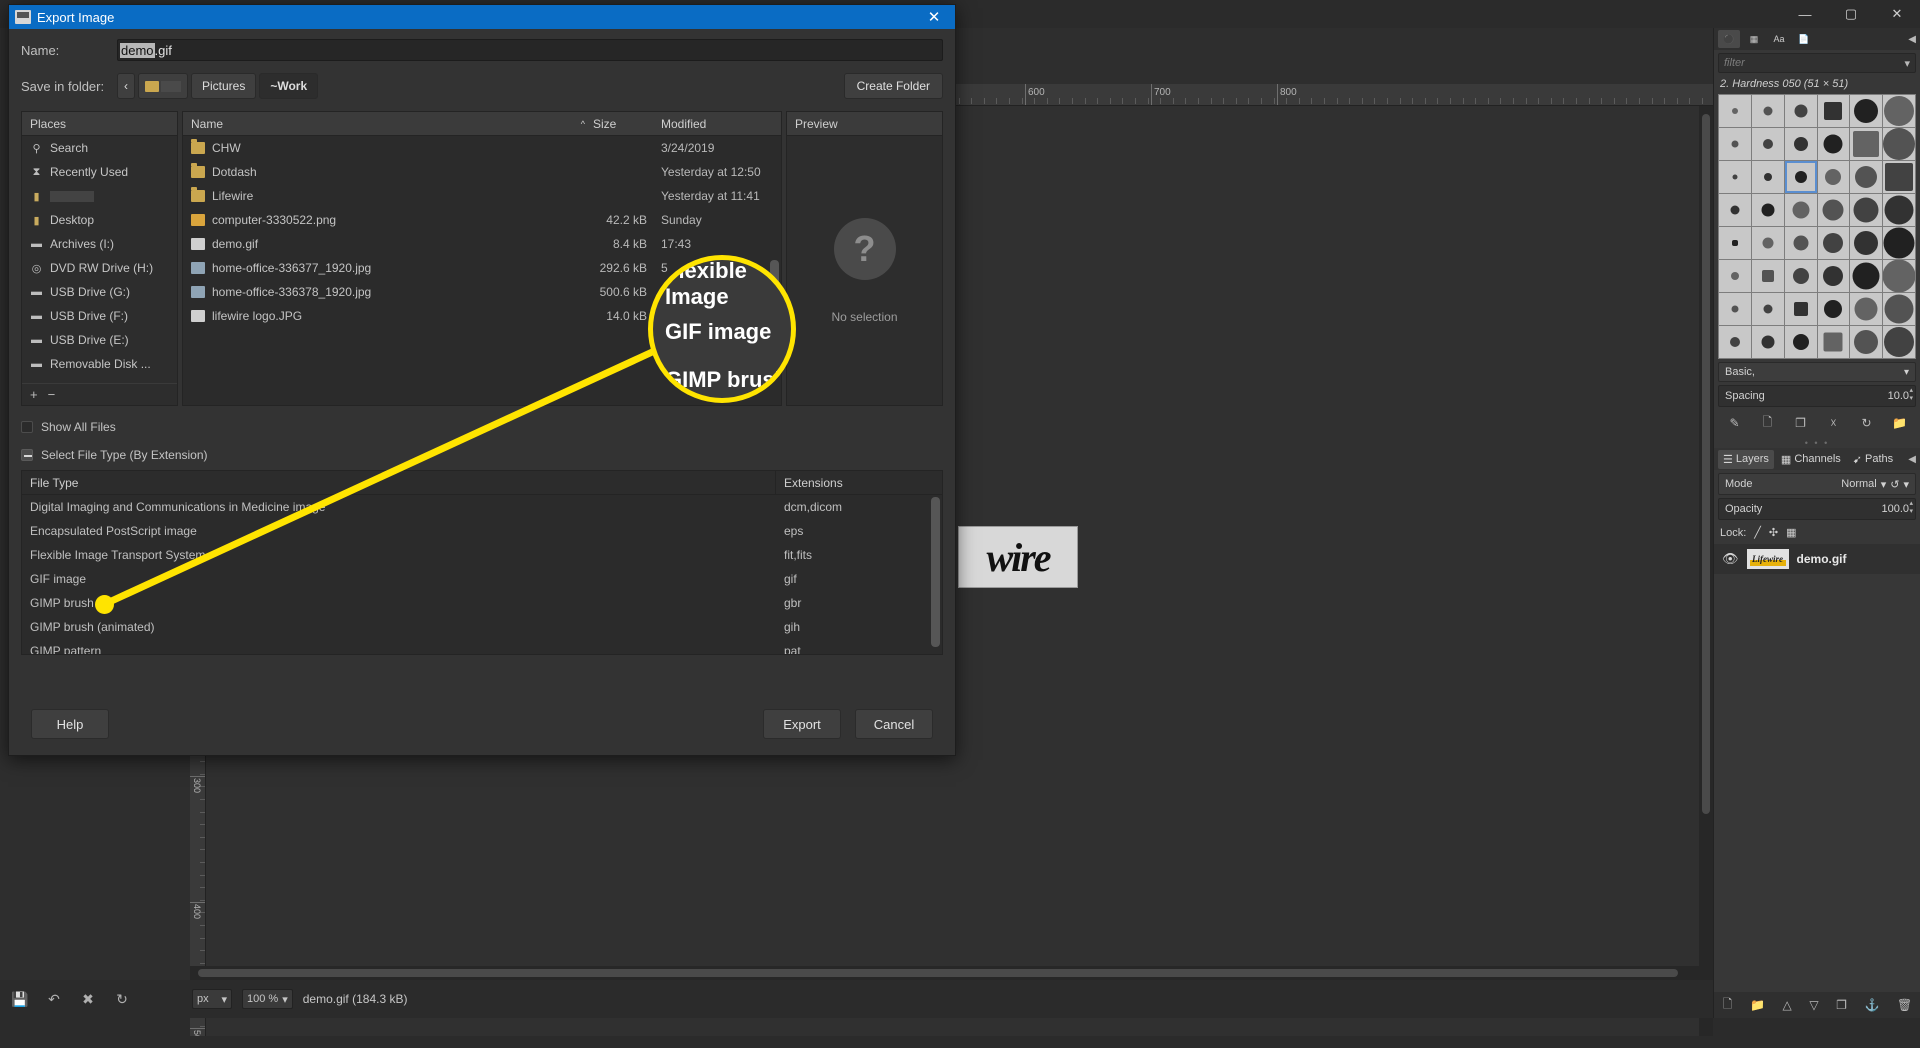  I want to click on path-back-button: ‹, so click(126, 86).